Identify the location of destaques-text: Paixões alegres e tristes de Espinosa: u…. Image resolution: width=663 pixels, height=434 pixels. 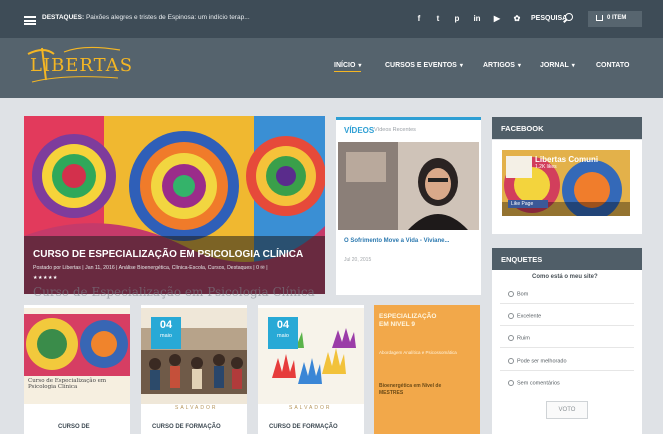
(168, 17).